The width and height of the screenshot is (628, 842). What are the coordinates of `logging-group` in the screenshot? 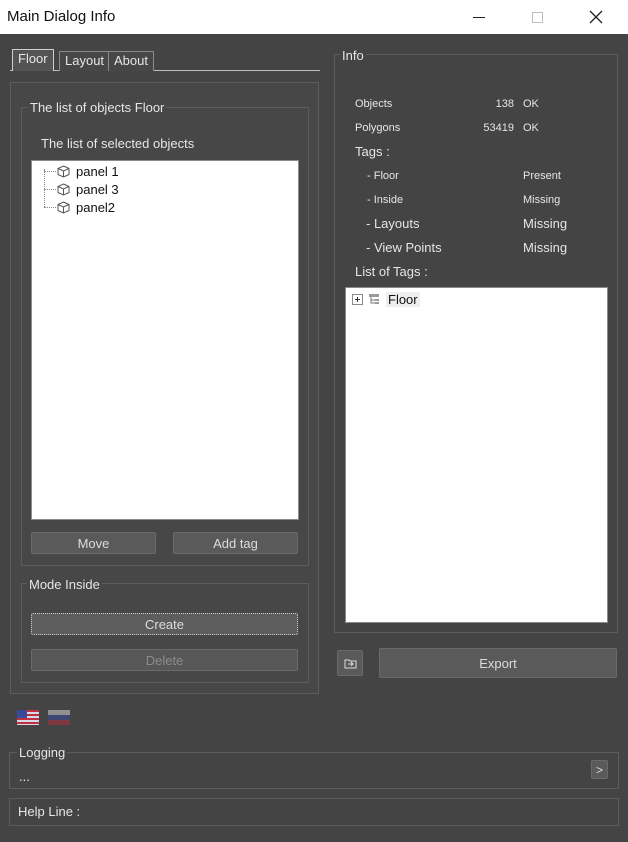 It's located at (314, 770).